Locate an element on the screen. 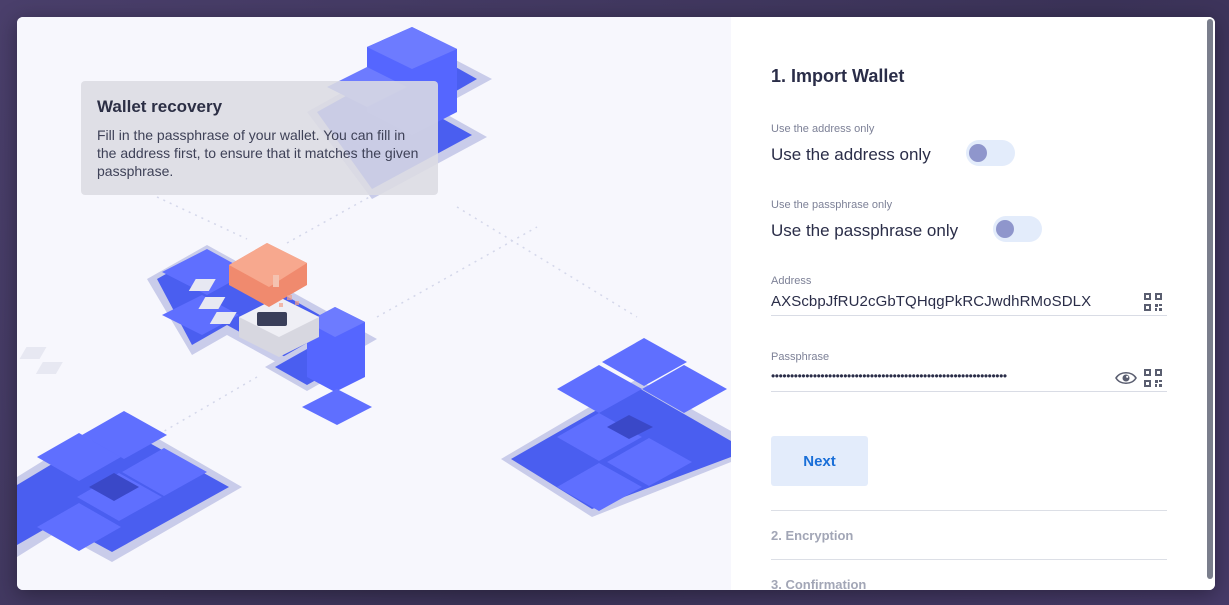 The image size is (1229, 605). tooltip-title: Wallet recovery is located at coordinates (160, 106).